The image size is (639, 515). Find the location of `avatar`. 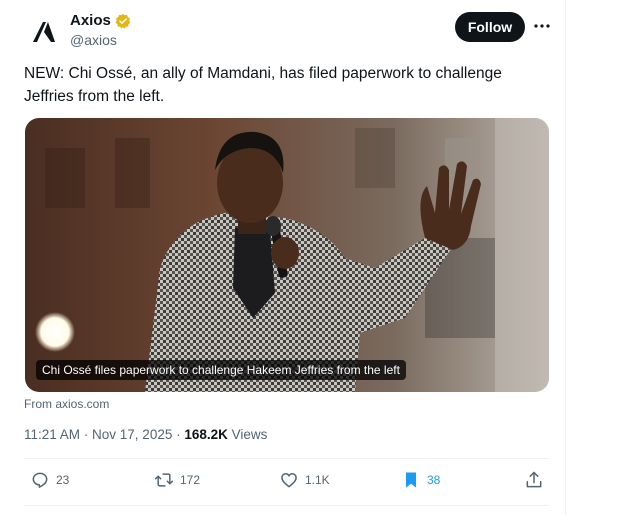

avatar is located at coordinates (44, 32).